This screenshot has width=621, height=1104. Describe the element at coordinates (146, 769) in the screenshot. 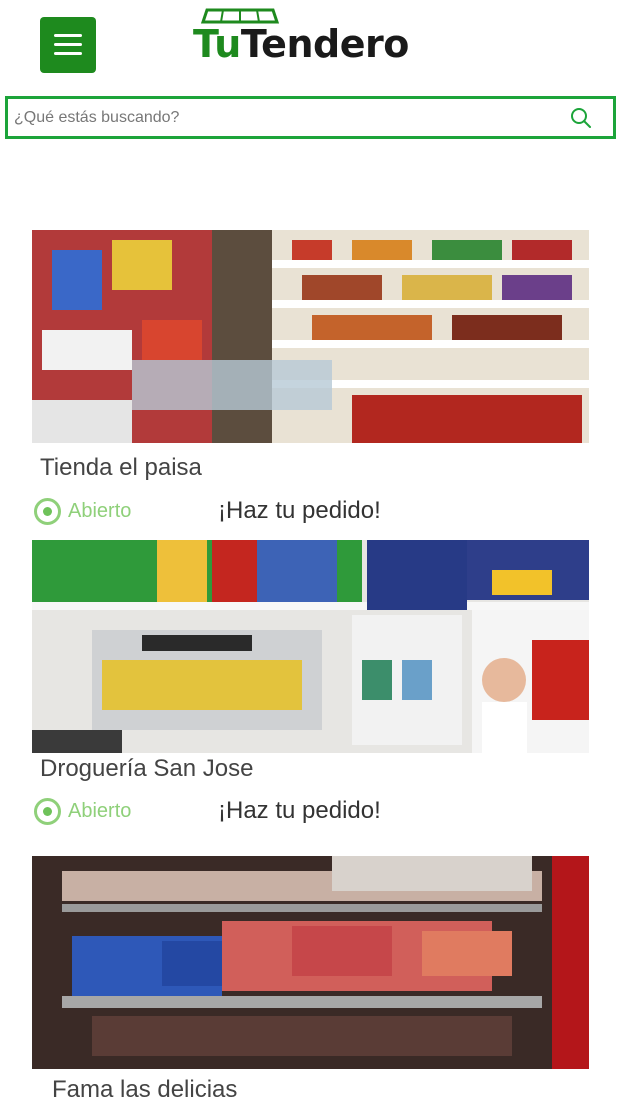

I see `store-name: Droguería San Jose` at that location.